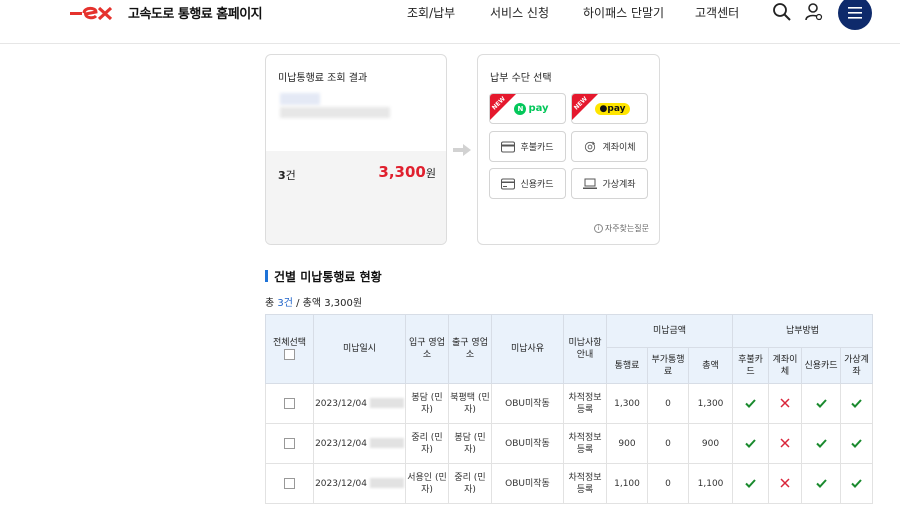 The width and height of the screenshot is (900, 506). Describe the element at coordinates (431, 12) in the screenshot. I see `nav-inquiry-payment: 조회/납부` at that location.